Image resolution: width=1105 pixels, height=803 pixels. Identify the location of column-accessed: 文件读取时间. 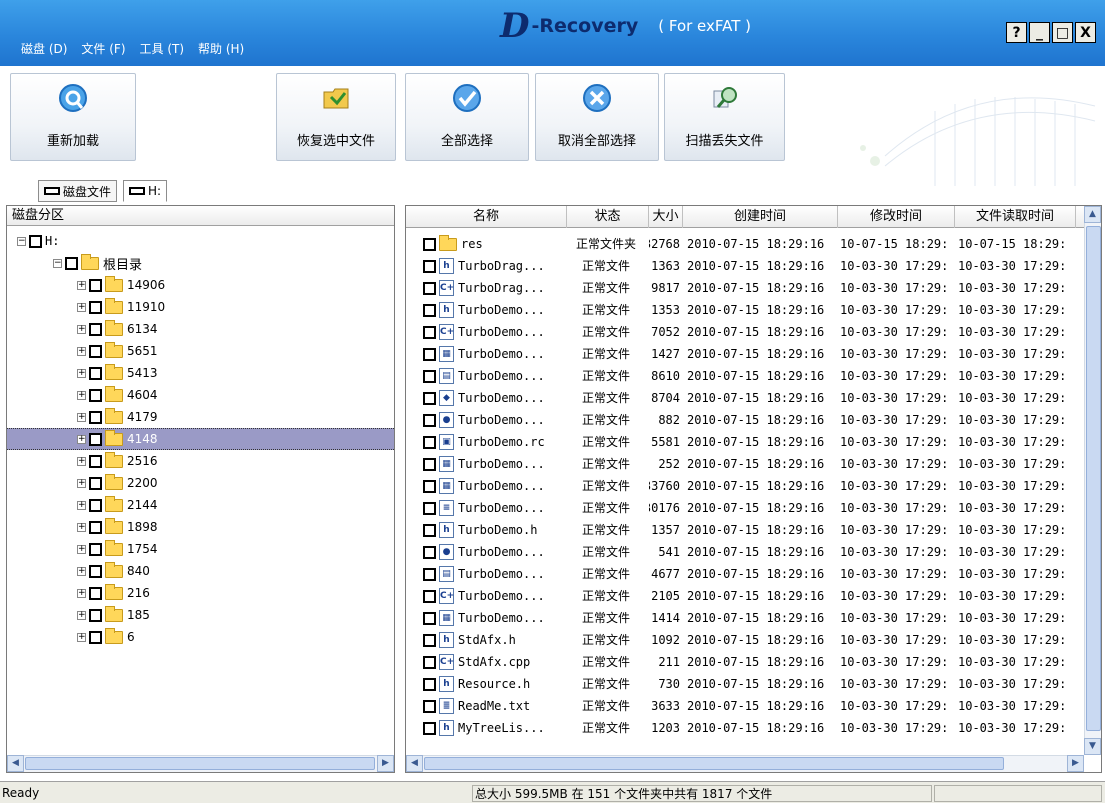
(1015, 217).